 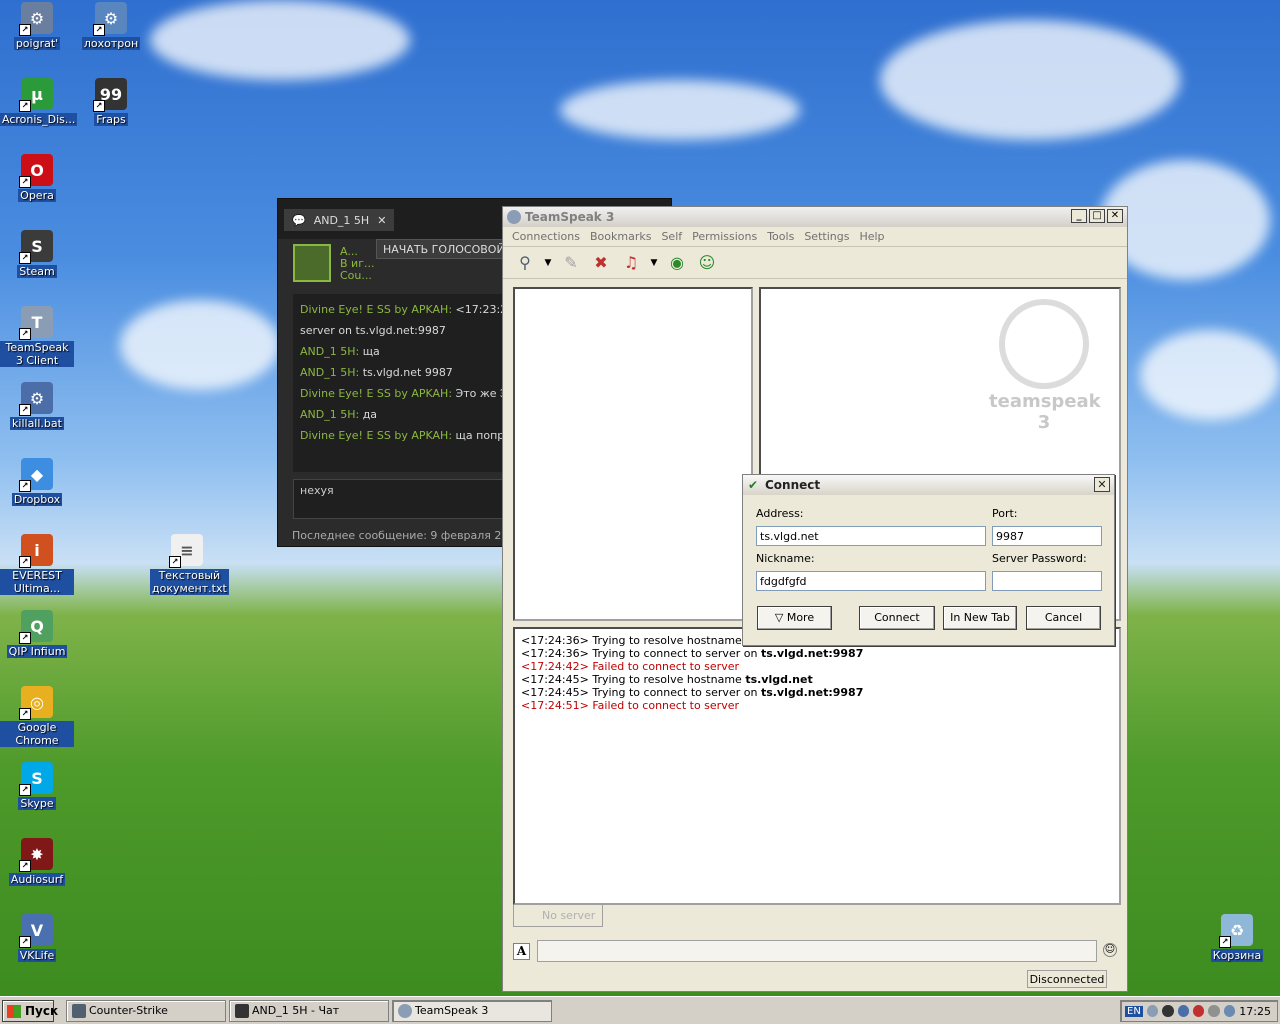 What do you see at coordinates (36, 247) in the screenshot?
I see `steam-icon: S` at bounding box center [36, 247].